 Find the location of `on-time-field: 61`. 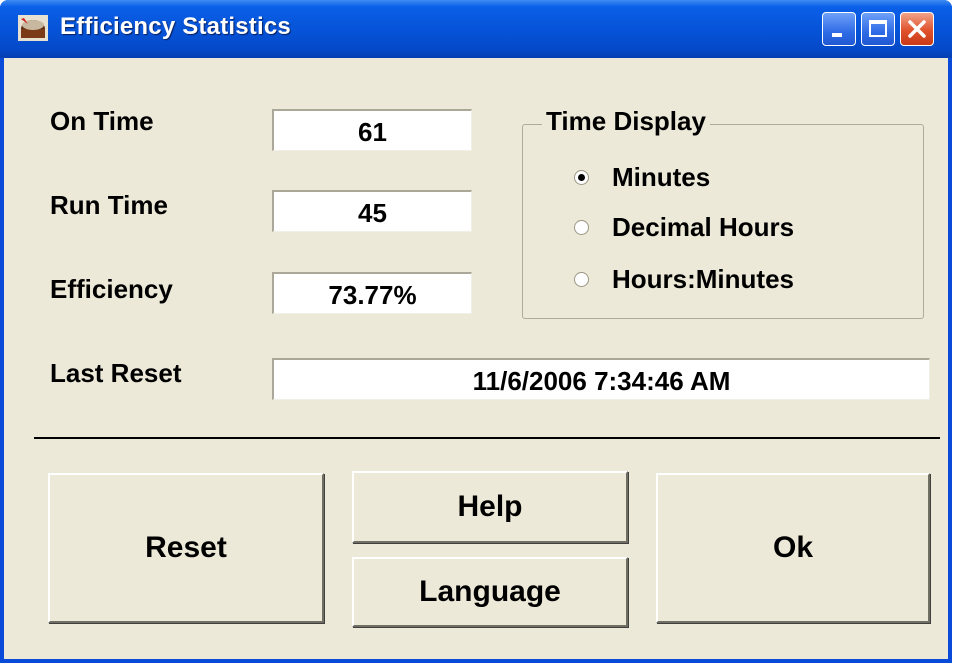

on-time-field: 61 is located at coordinates (372, 130).